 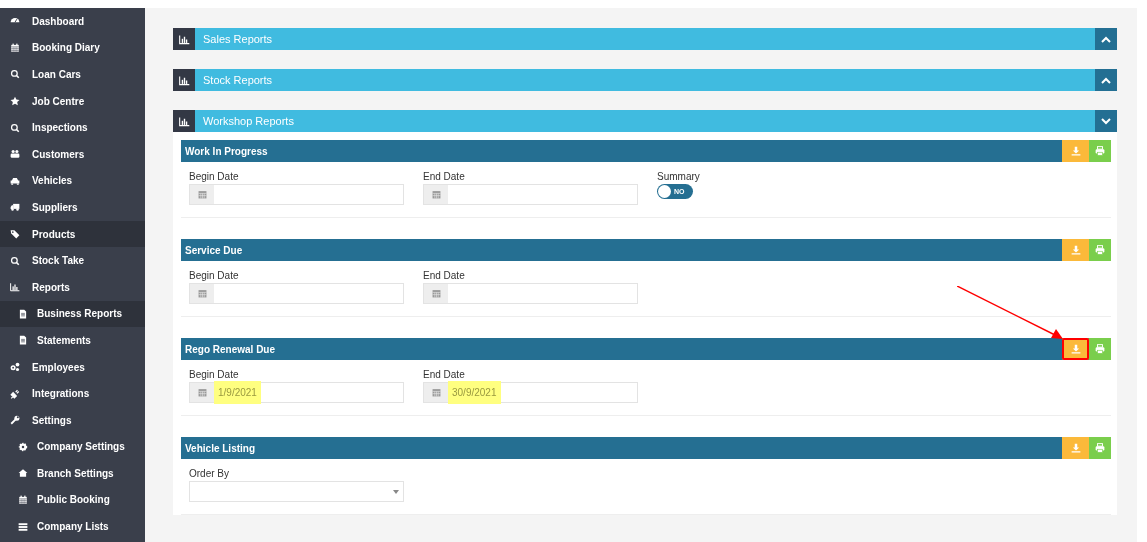 I want to click on order-by-dropdown, so click(x=296, y=491).